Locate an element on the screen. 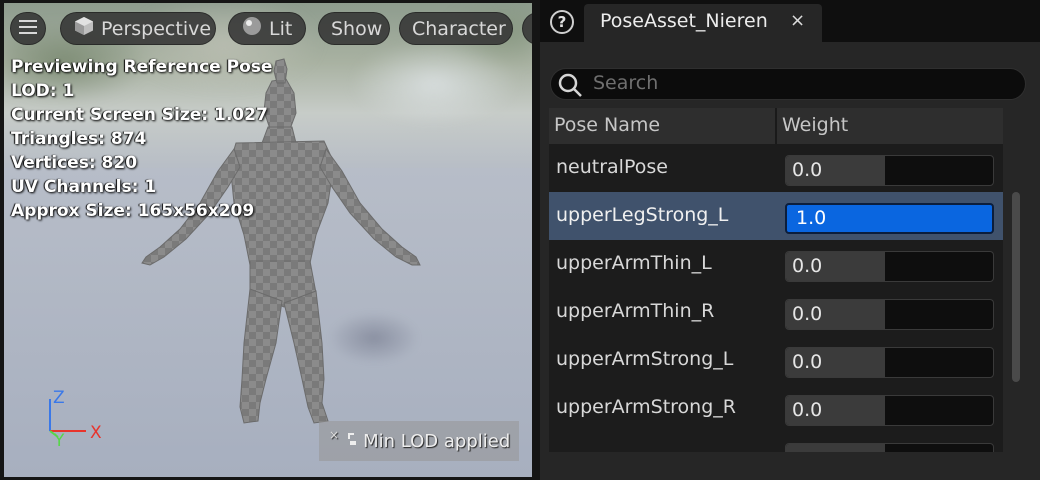  search-box: Search is located at coordinates (788, 84).